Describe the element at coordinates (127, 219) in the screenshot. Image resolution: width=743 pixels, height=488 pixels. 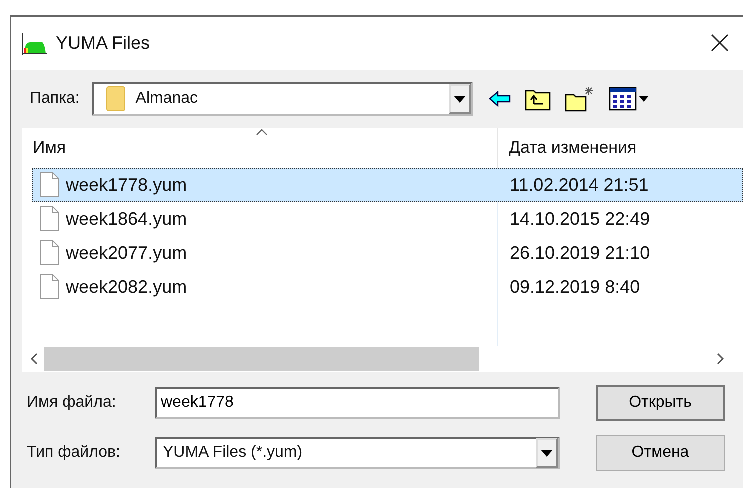
I see `file-name: week1864.yum` at that location.